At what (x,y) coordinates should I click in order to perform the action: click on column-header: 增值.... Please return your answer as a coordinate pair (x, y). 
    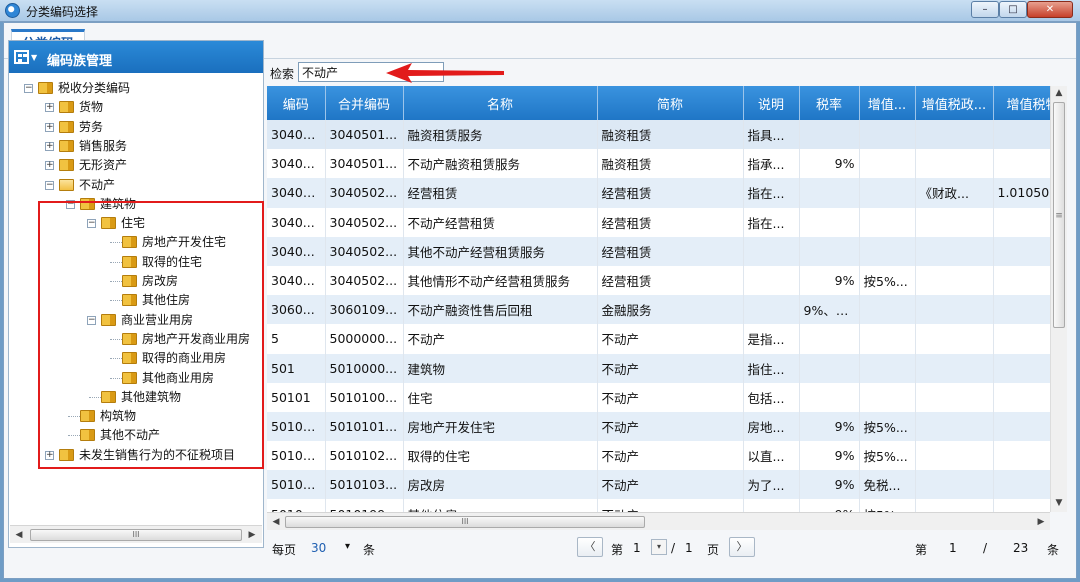
    Looking at the image, I should click on (887, 103).